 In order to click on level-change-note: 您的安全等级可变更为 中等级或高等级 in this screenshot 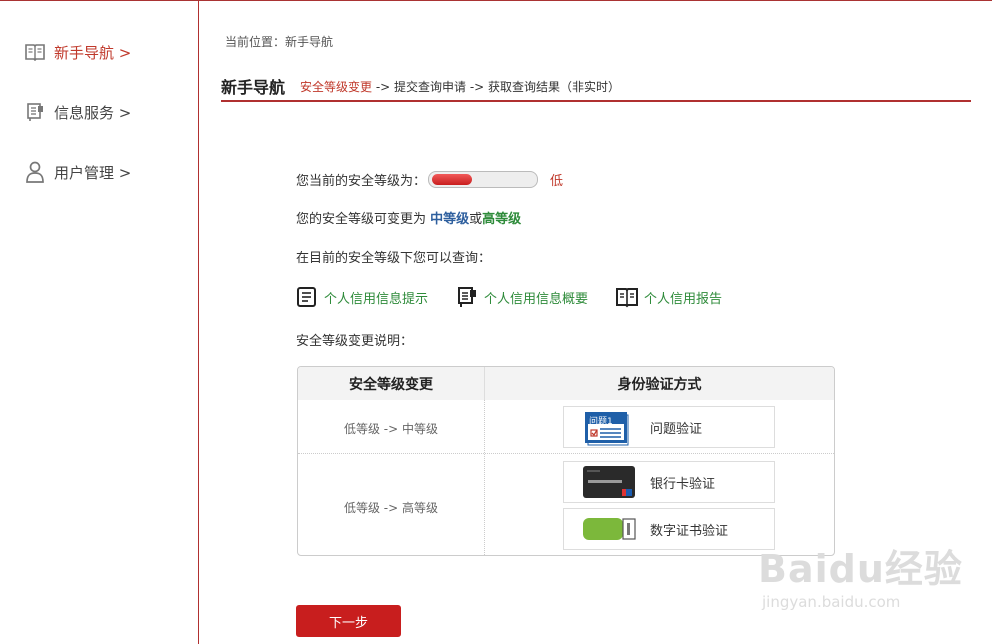, I will do `click(408, 217)`.